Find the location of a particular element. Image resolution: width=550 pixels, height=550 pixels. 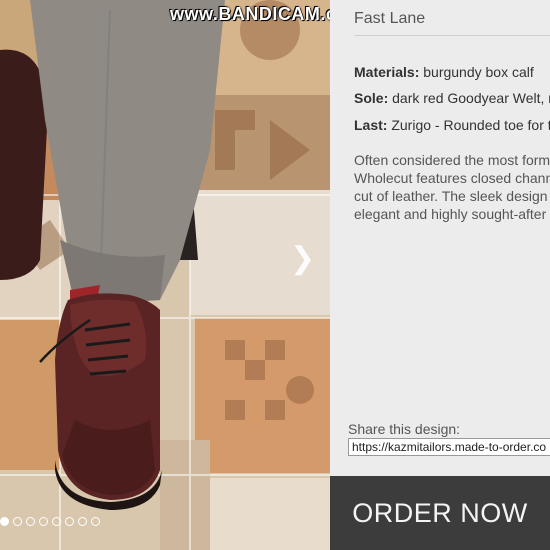

materials-spec: Materials: burgundy box calf is located at coordinates (444, 72).